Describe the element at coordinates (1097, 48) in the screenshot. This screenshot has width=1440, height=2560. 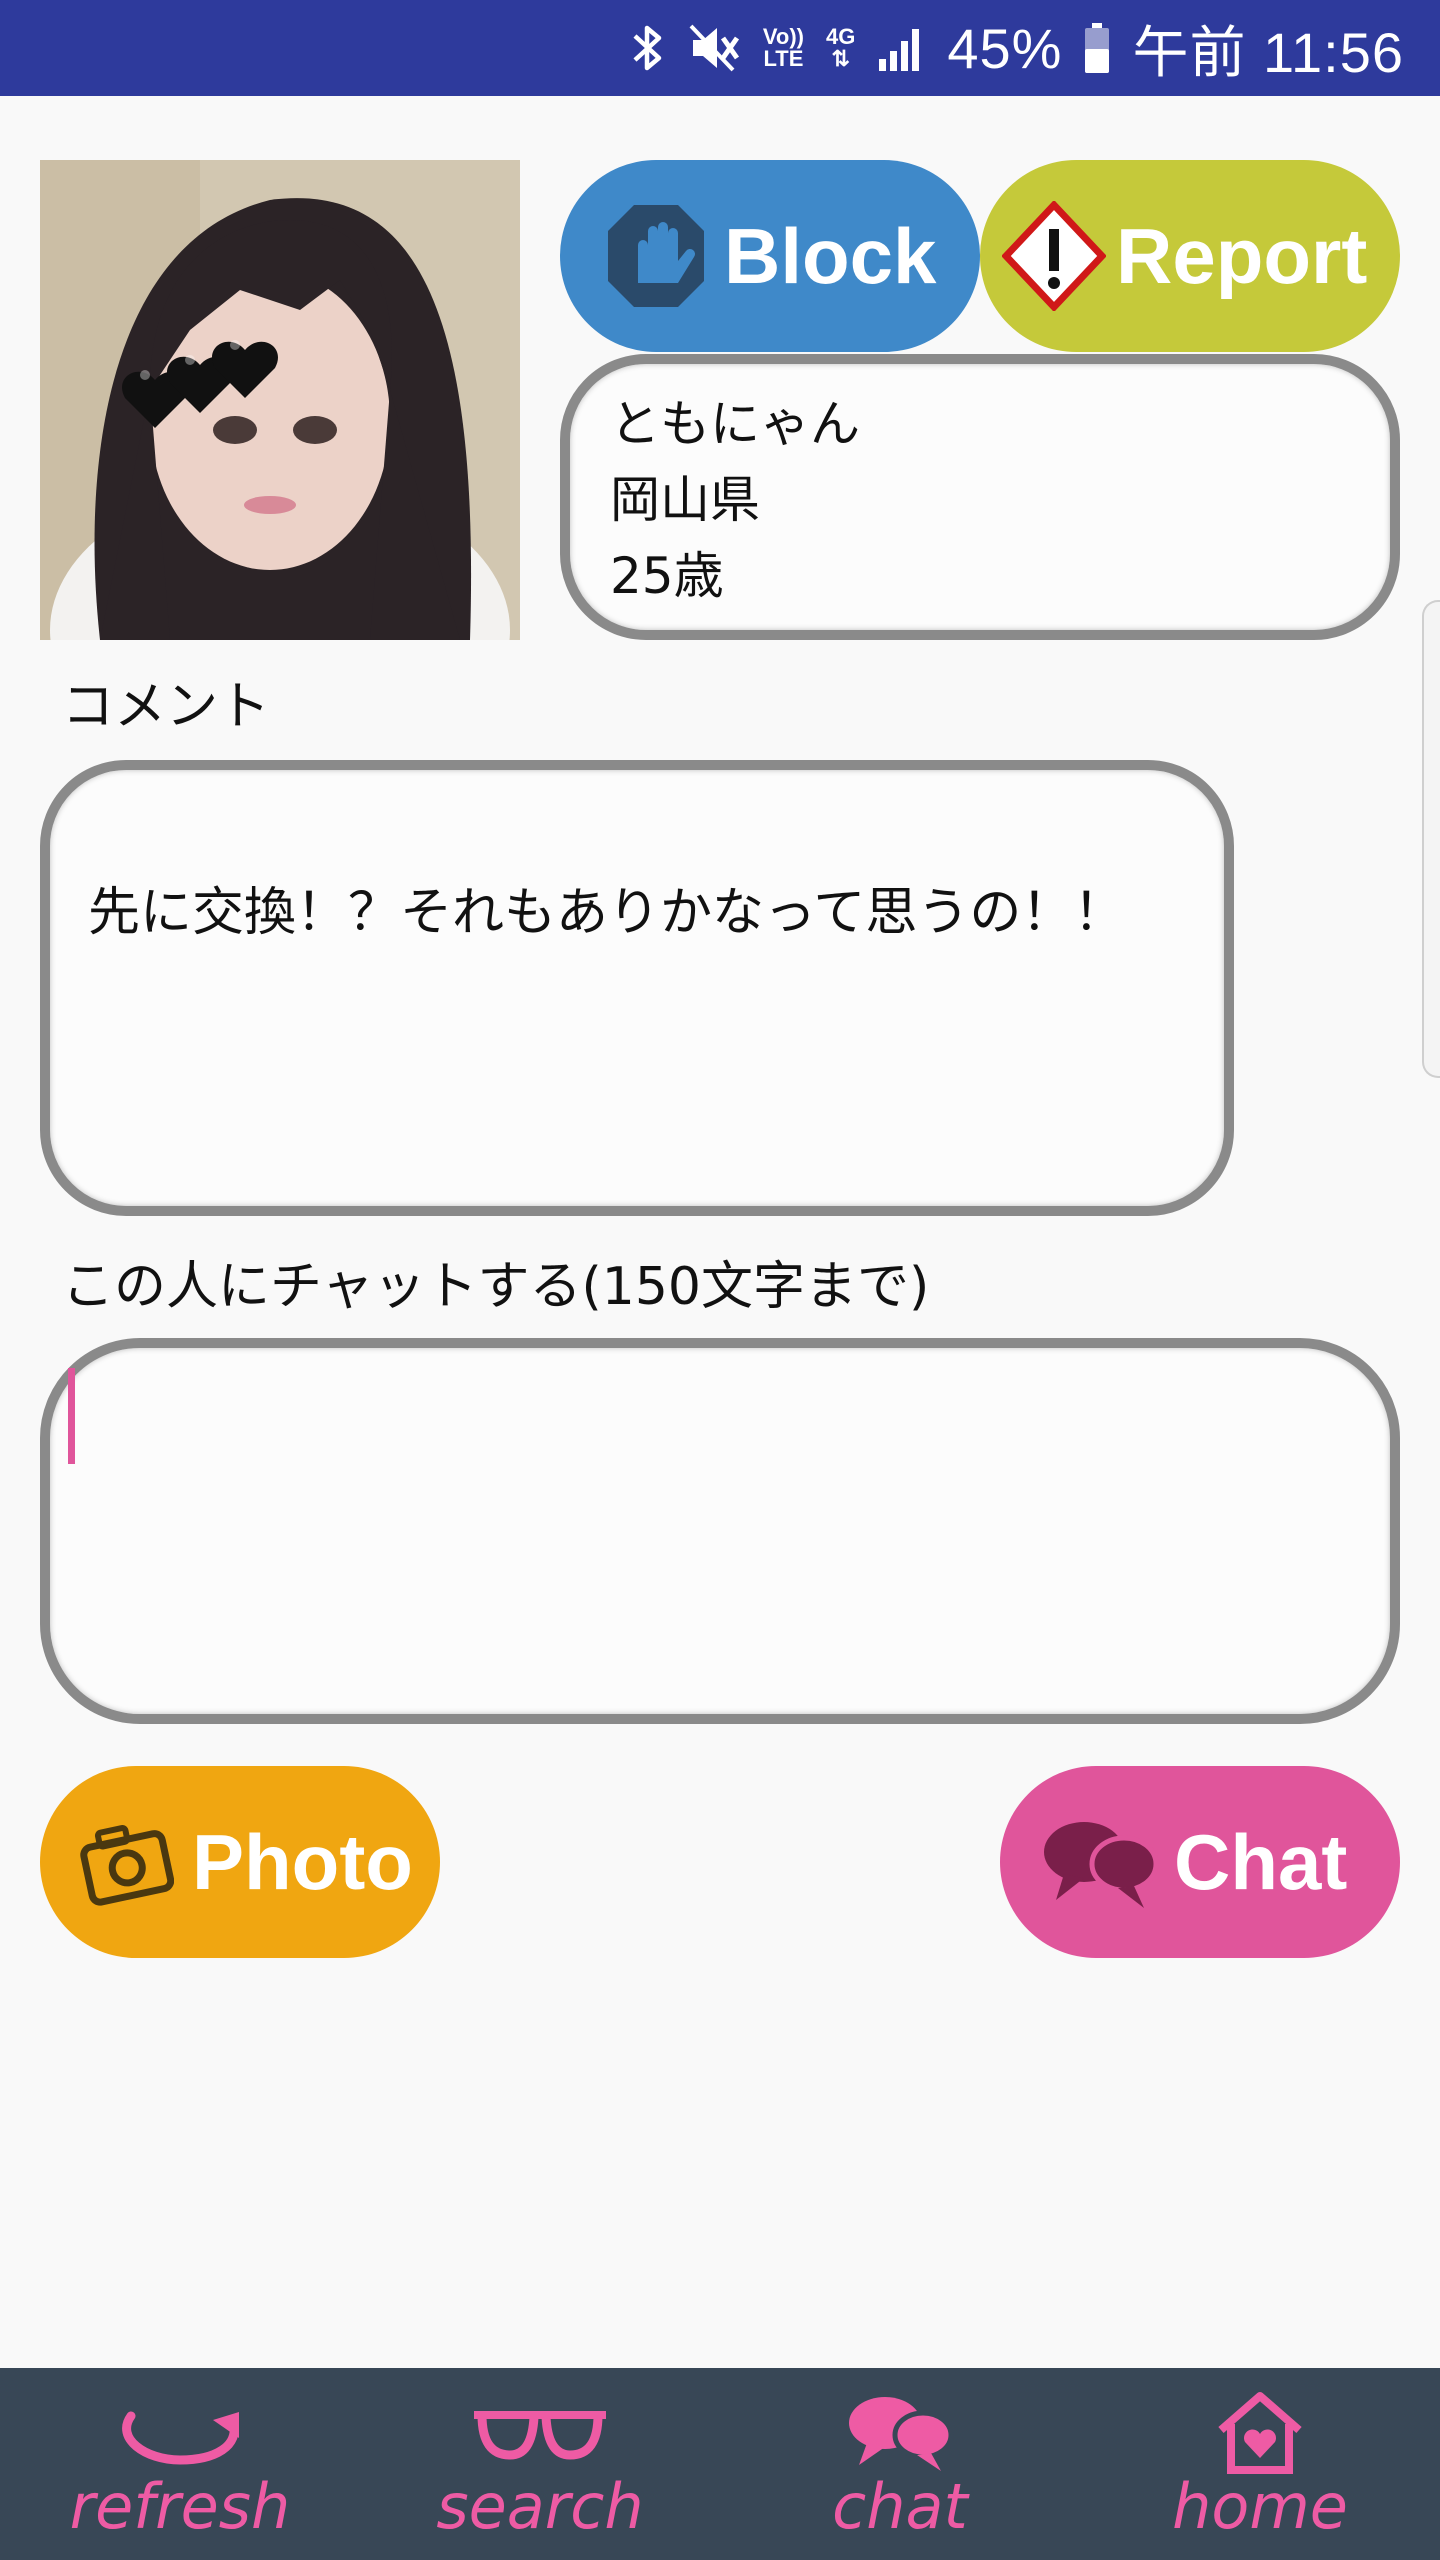
I see `battery-icon` at that location.